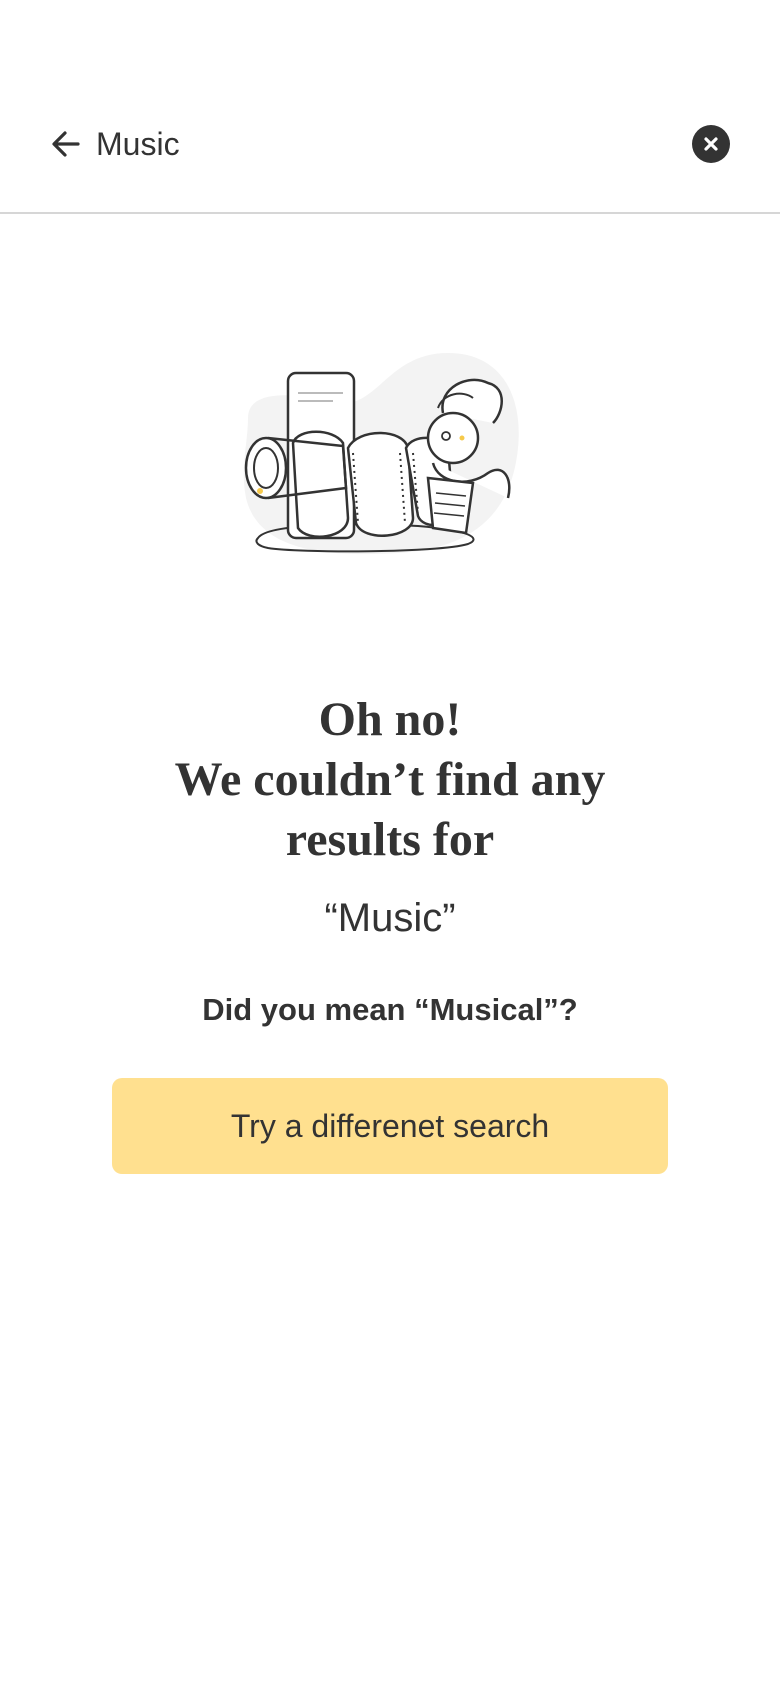  What do you see at coordinates (138, 144) in the screenshot?
I see `search-query-text: Music` at bounding box center [138, 144].